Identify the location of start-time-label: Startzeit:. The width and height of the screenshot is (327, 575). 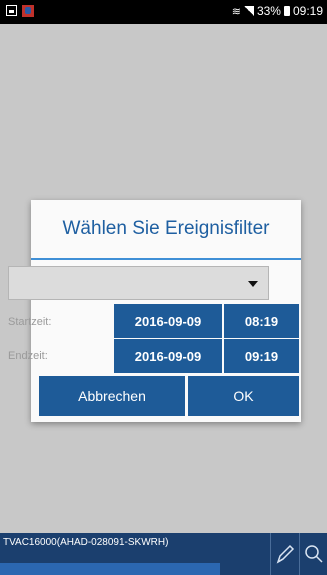
(30, 322).